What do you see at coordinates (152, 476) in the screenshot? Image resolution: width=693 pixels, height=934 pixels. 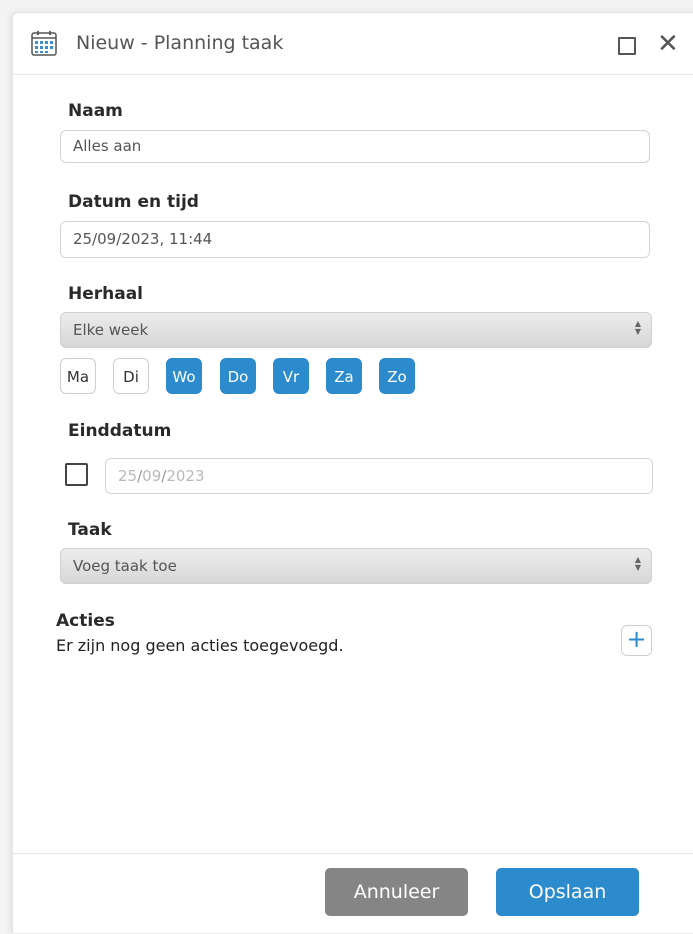 I see `end-date-month: 09` at bounding box center [152, 476].